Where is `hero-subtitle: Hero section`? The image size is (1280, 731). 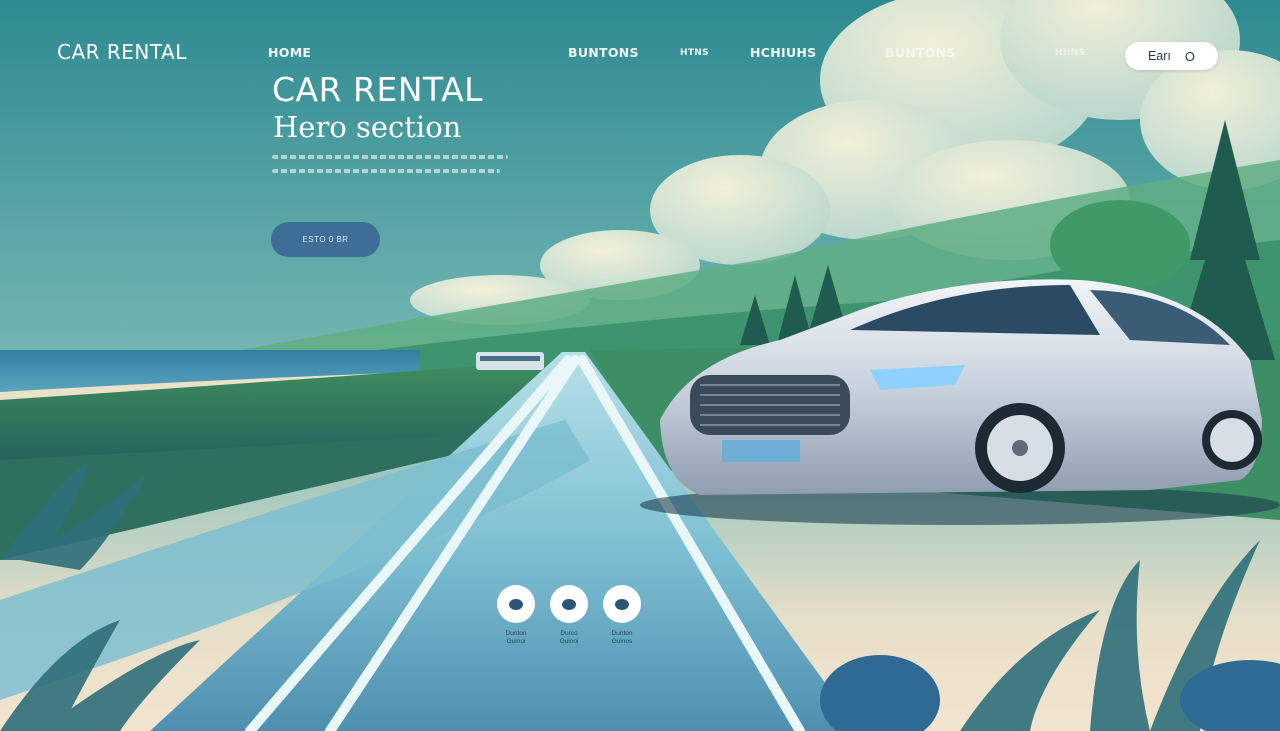
hero-subtitle: Hero section is located at coordinates (367, 127).